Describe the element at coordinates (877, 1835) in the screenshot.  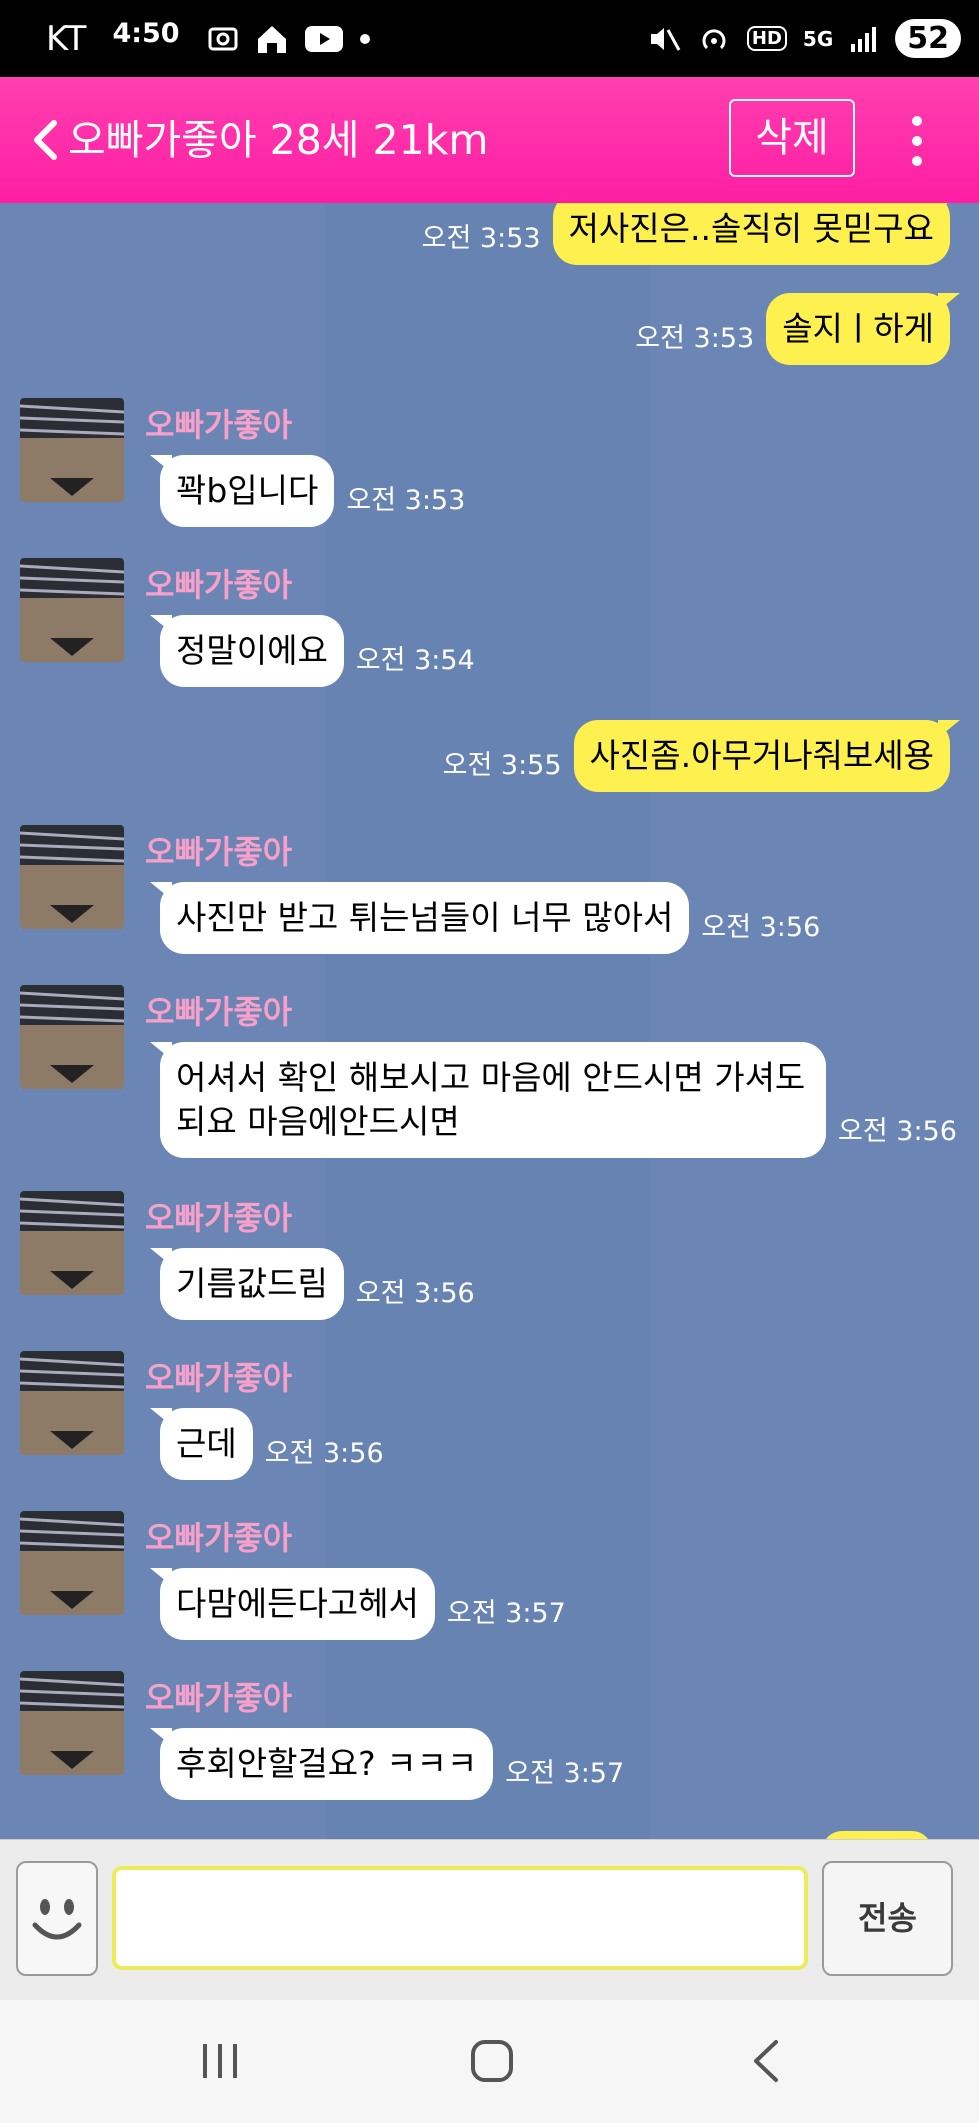
I see `my-message-bubble-partial` at that location.